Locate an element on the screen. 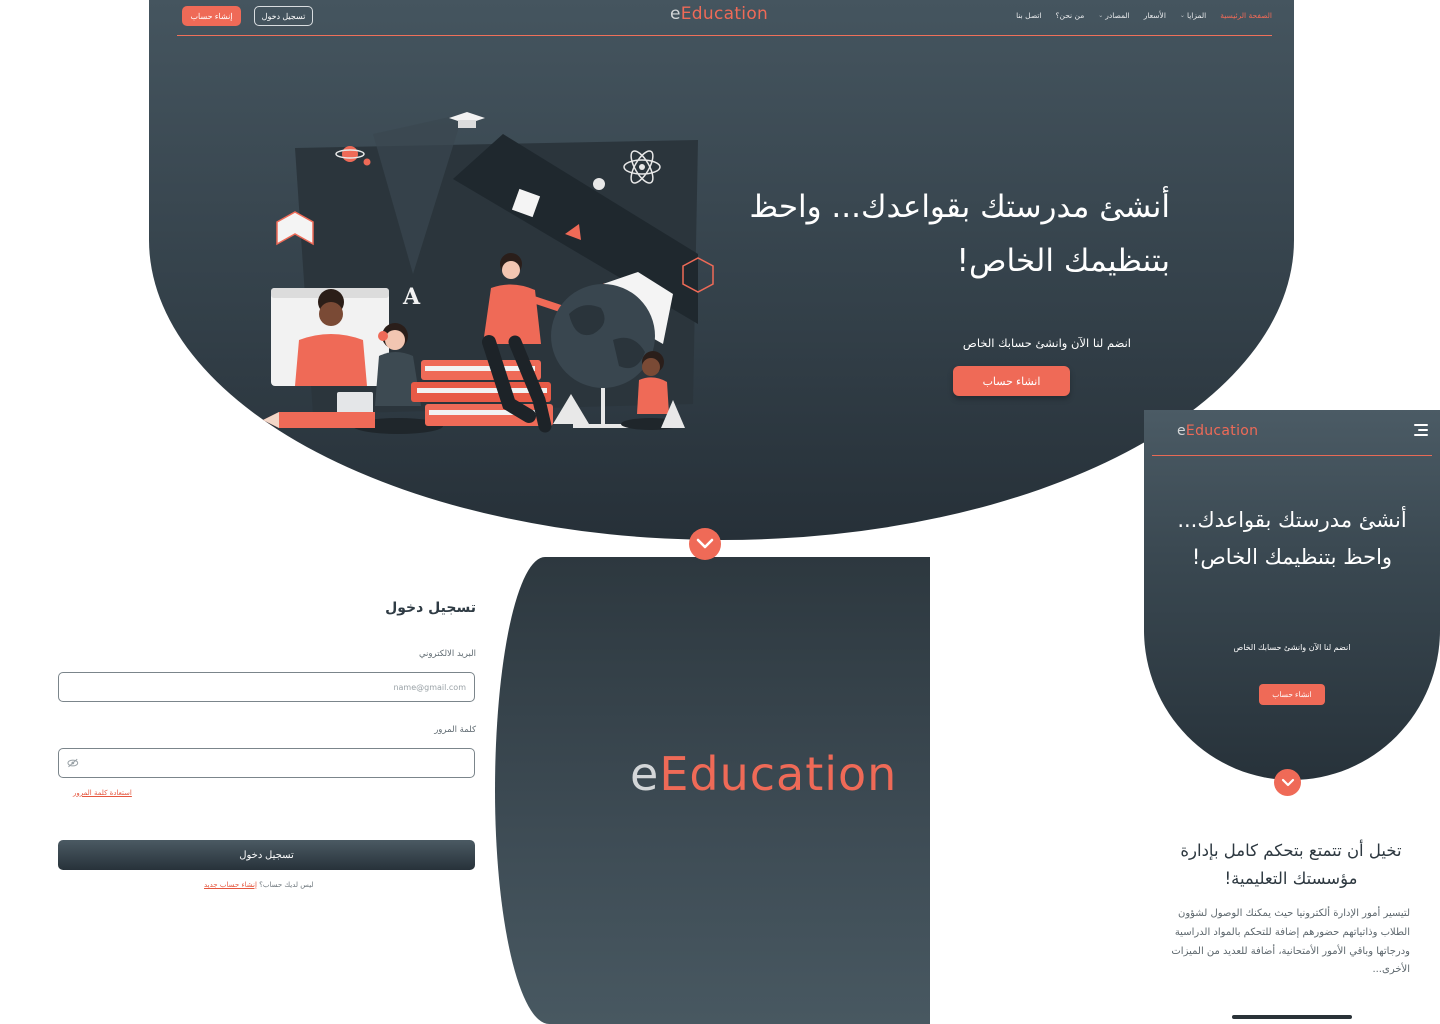 The width and height of the screenshot is (1440, 1024). splash-screen: eEducation is located at coordinates (712, 790).